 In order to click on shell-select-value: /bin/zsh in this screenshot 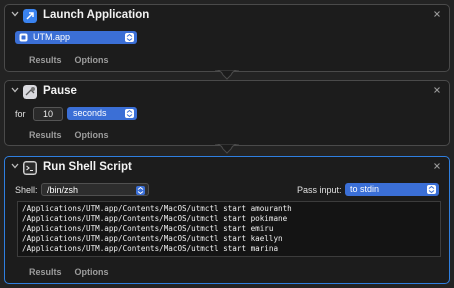, I will do `click(63, 190)`.